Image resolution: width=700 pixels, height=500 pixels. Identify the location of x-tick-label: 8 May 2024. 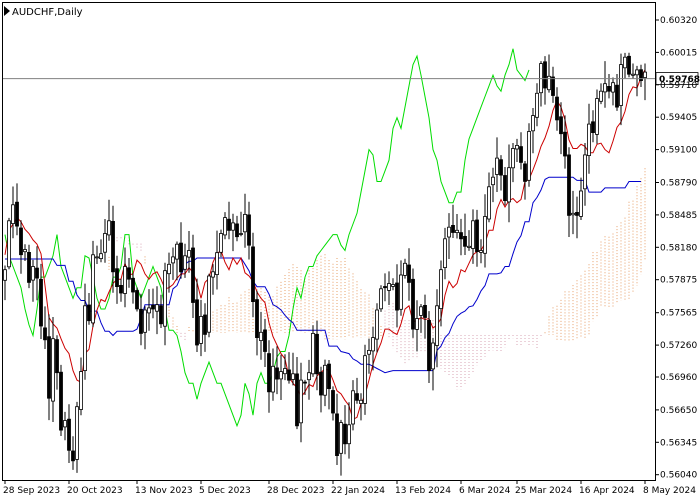
(669, 491).